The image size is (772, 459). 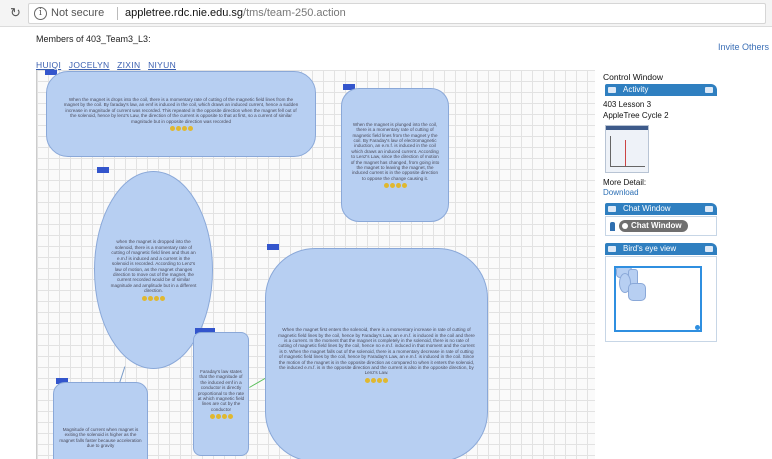 I want to click on activity-panel-header: Activity, so click(x=661, y=90).